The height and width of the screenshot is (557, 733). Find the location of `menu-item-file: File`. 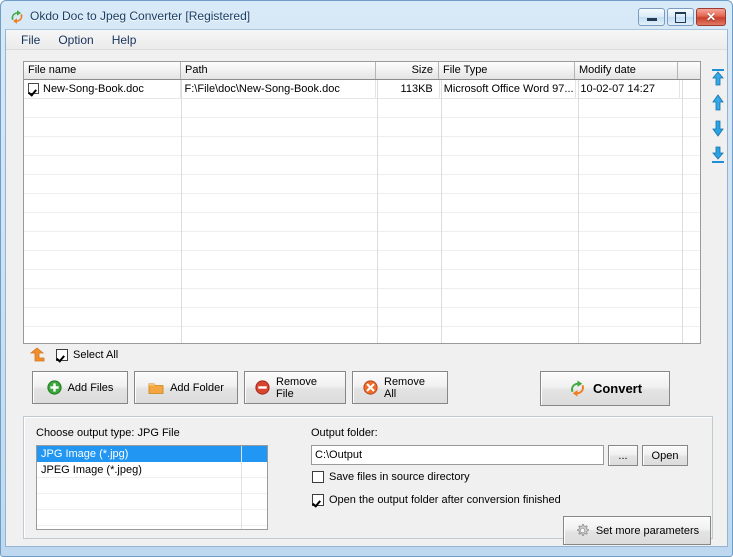

menu-item-file: File is located at coordinates (30, 40).